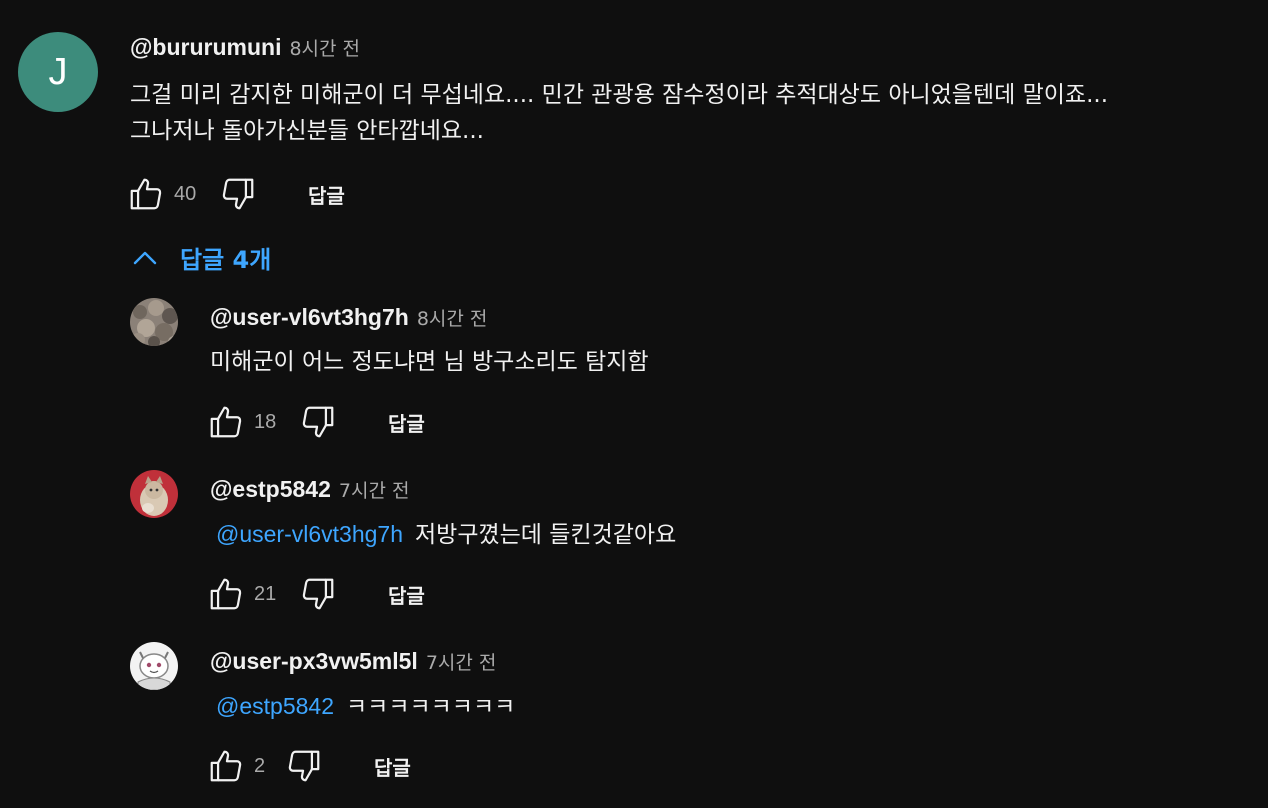 This screenshot has width=1268, height=808. I want to click on reply-text-body: 저방구꼈는데 들킨것같아요, so click(546, 535).